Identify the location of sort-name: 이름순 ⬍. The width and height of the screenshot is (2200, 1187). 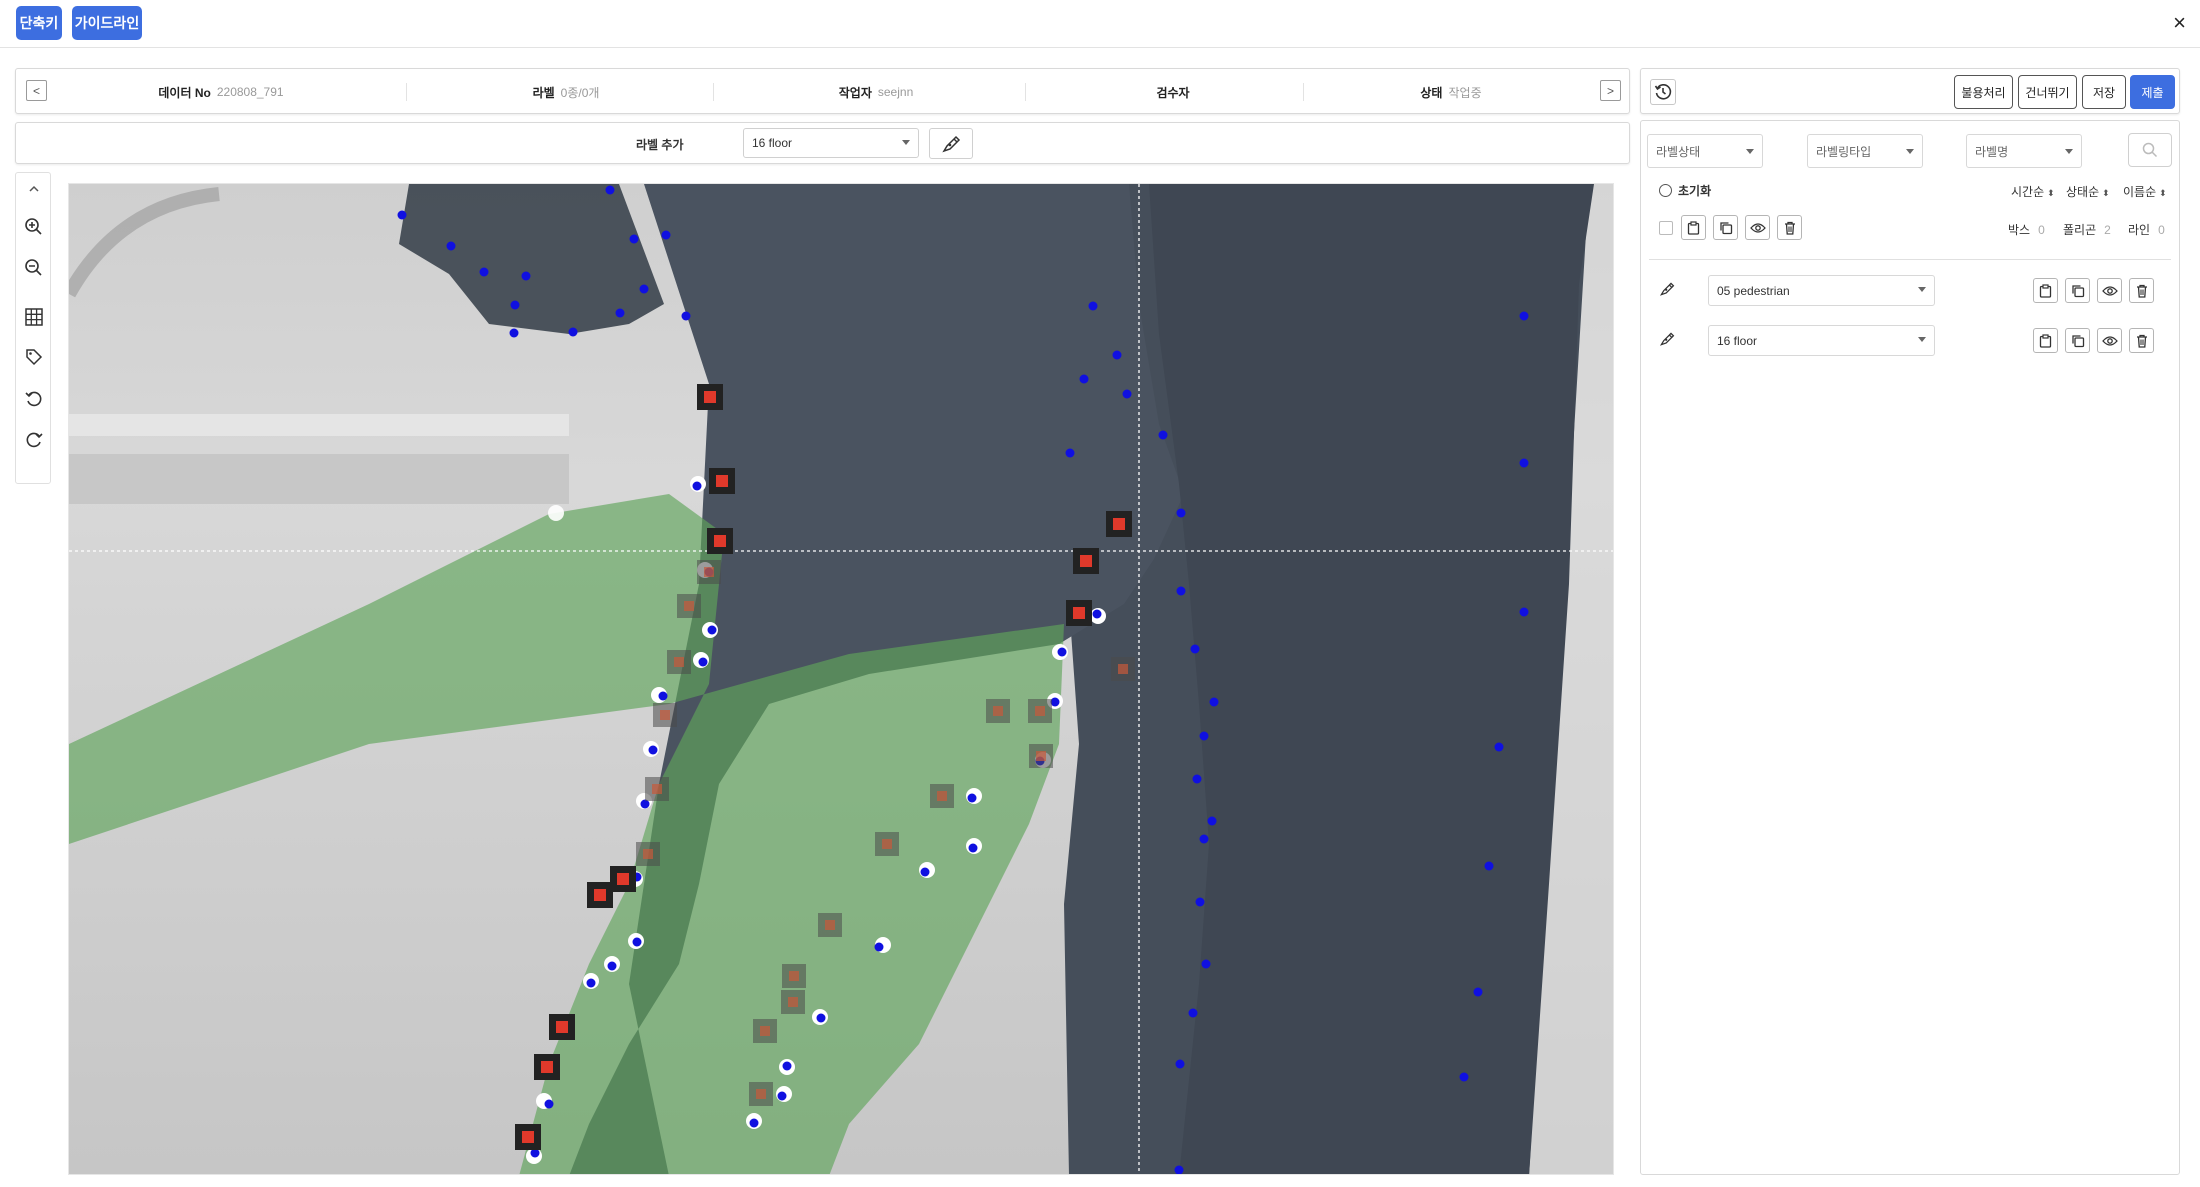
(2145, 191).